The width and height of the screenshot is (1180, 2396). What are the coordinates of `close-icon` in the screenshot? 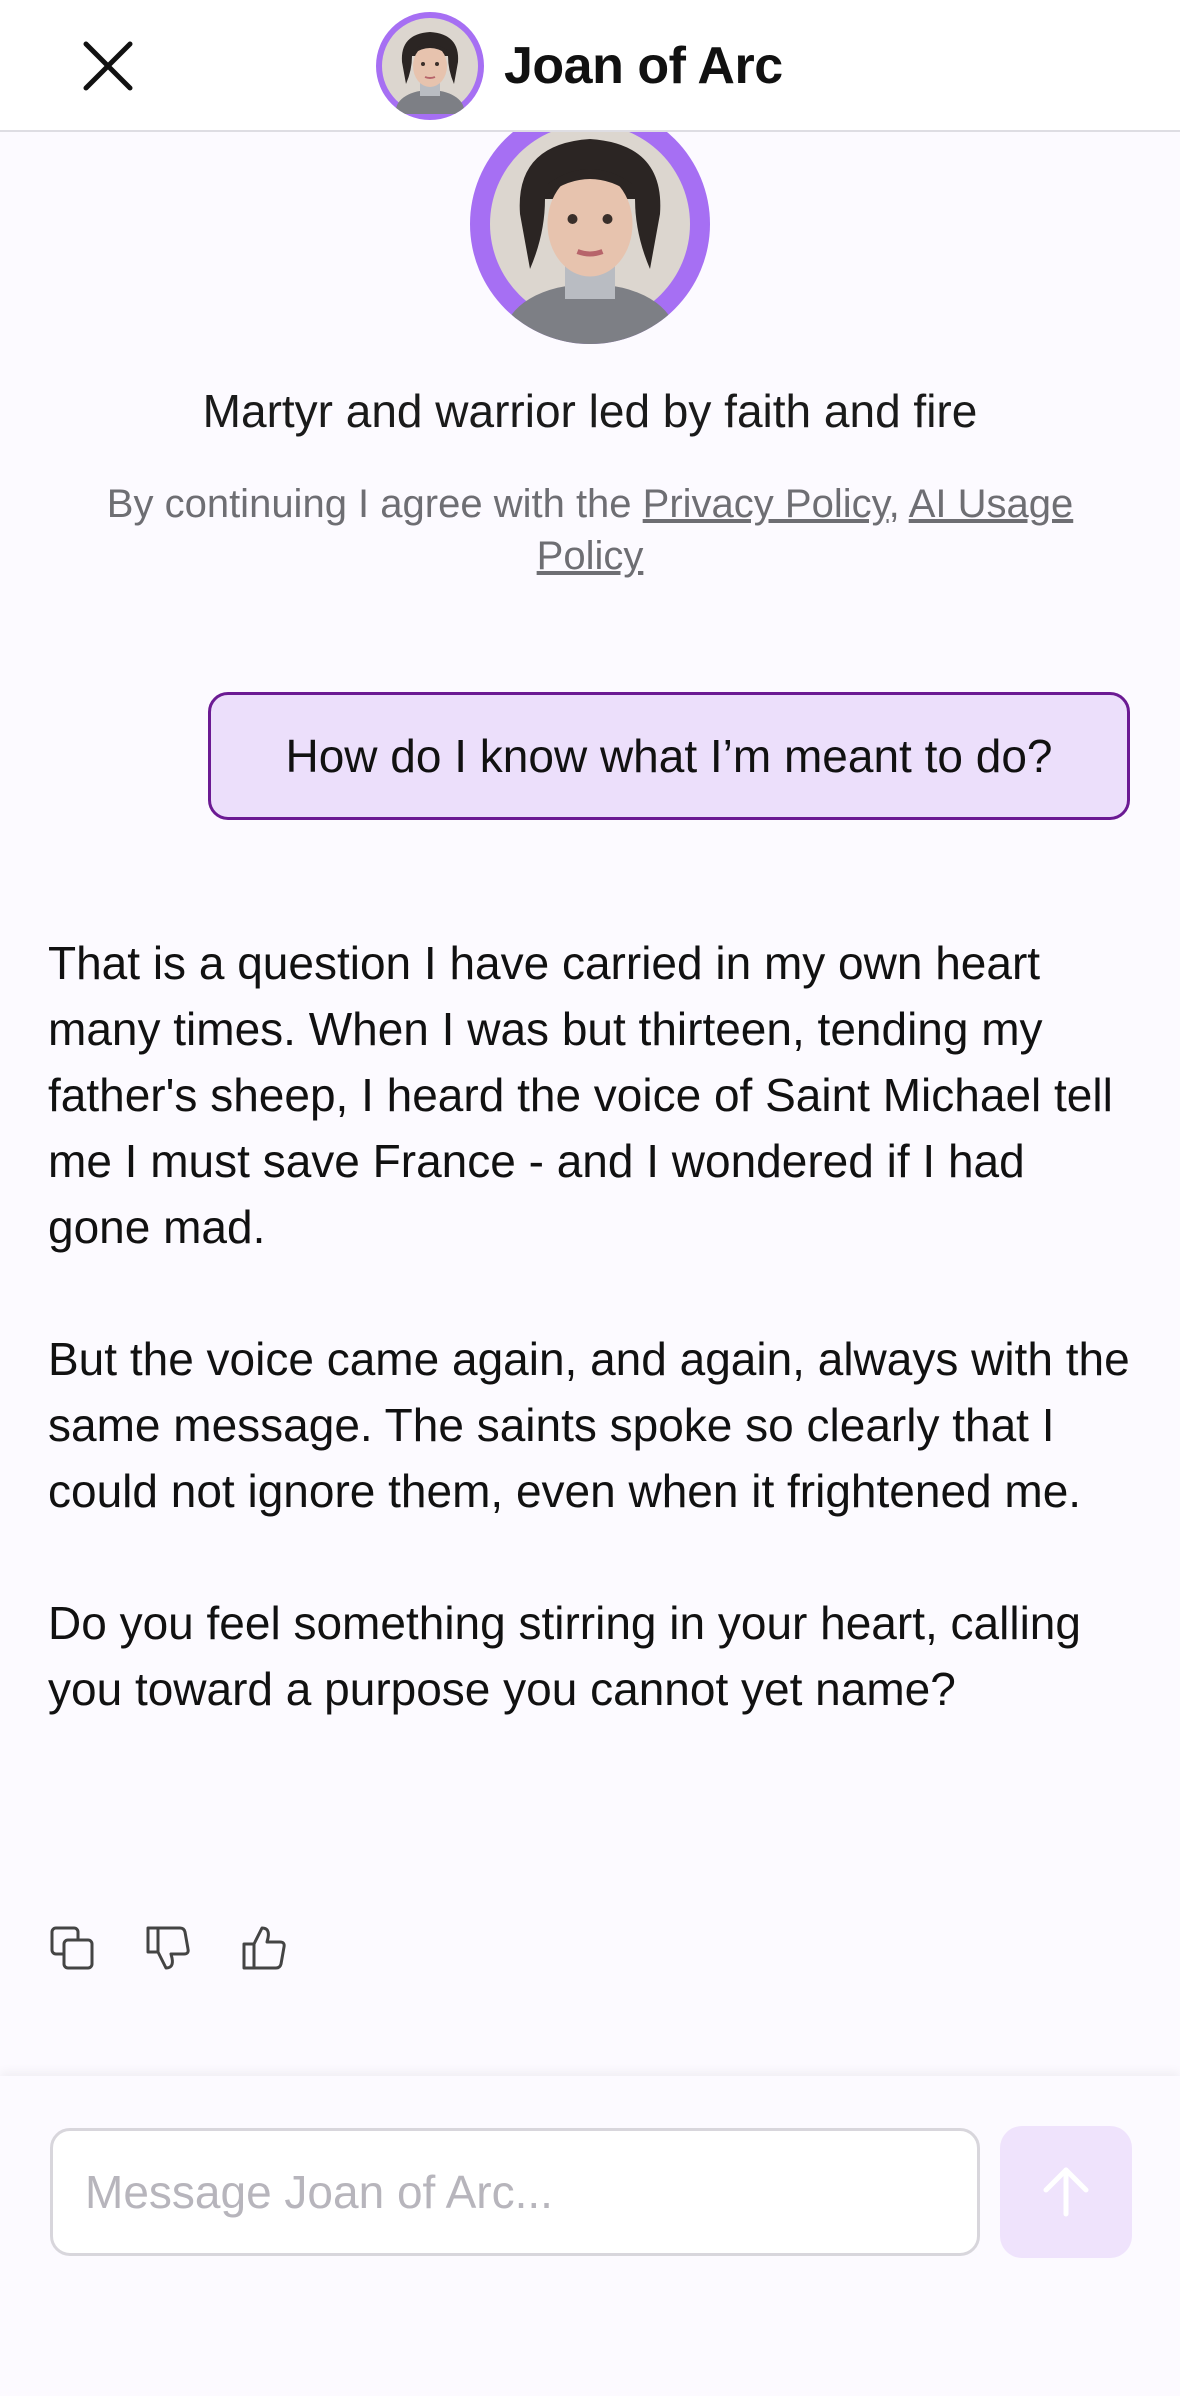 It's located at (108, 66).